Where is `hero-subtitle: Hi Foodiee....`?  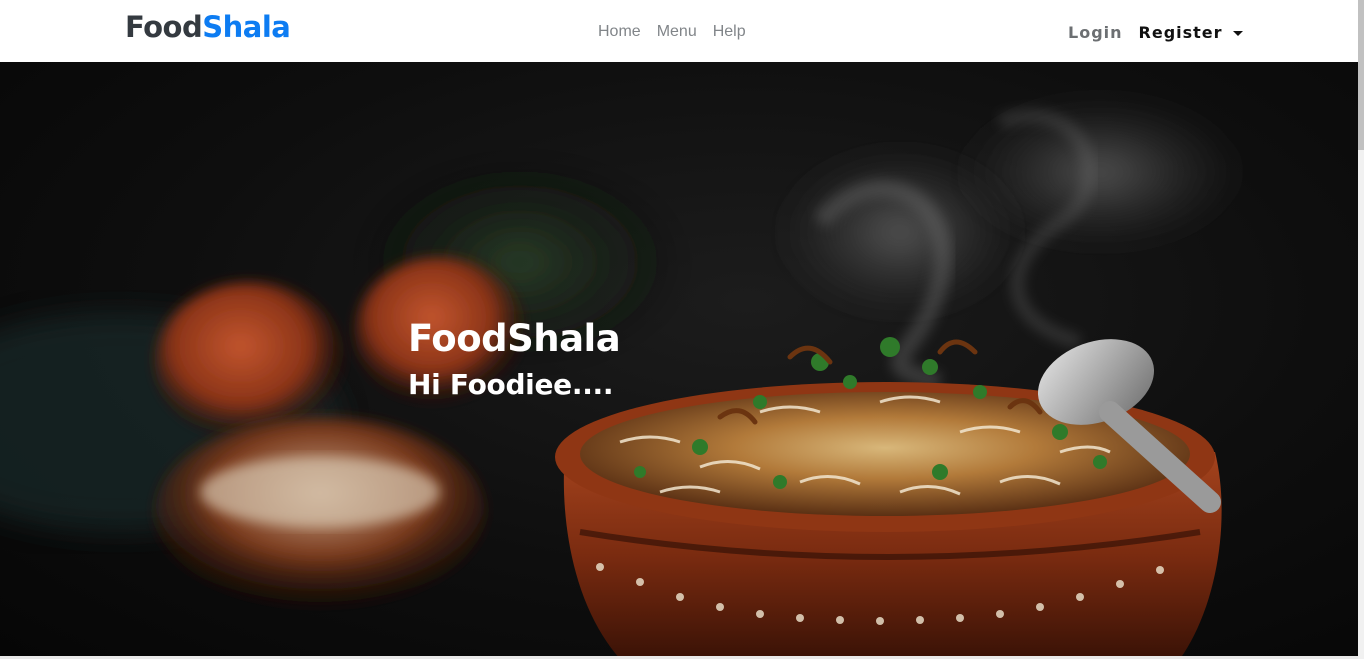 hero-subtitle: Hi Foodiee.... is located at coordinates (511, 384).